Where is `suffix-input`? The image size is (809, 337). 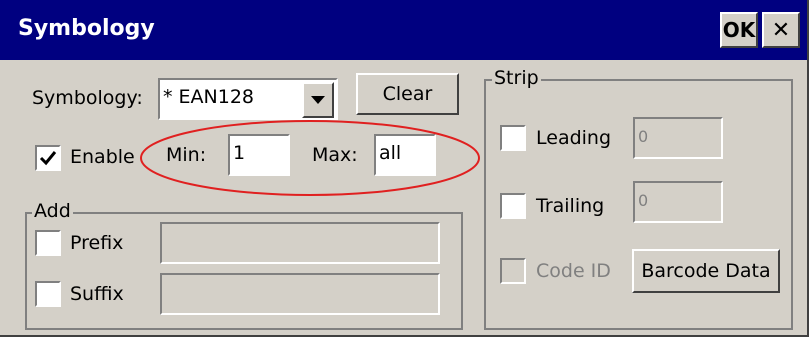
suffix-input is located at coordinates (300, 294).